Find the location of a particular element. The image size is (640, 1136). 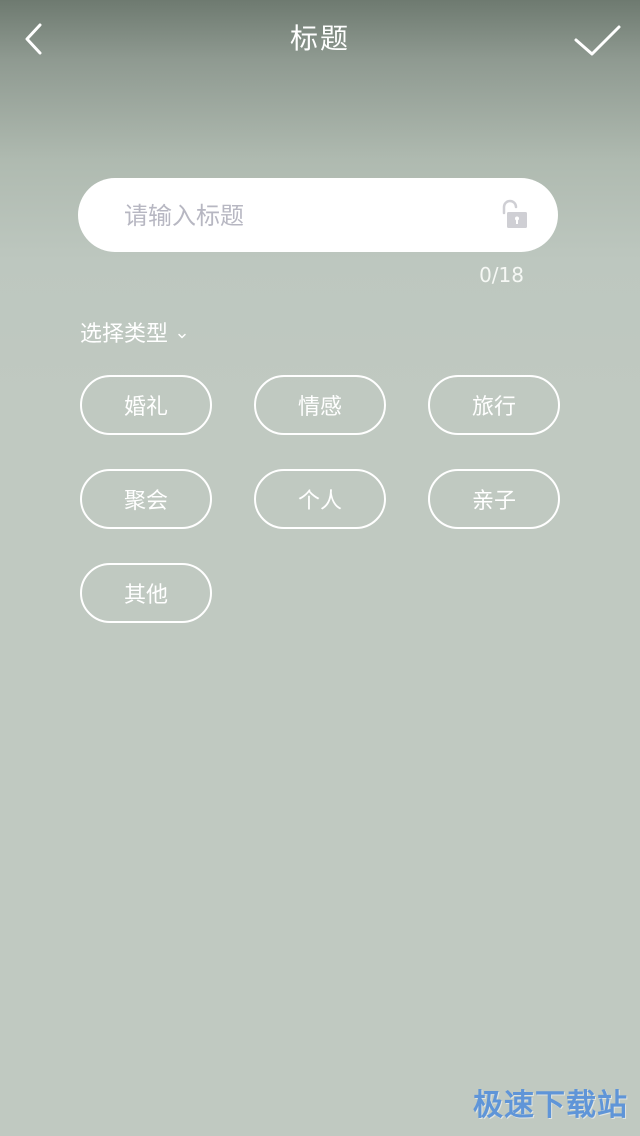

title-char-count: 0/18 is located at coordinates (501, 275).